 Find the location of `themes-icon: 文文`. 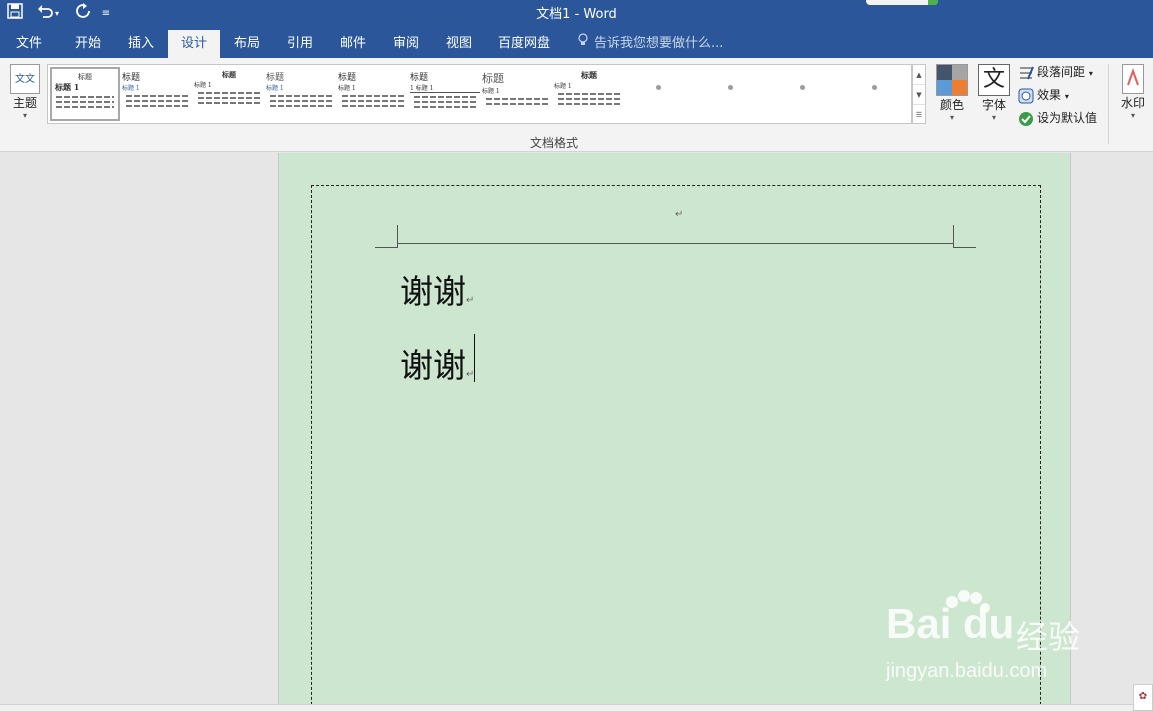

themes-icon: 文文 is located at coordinates (25, 79).